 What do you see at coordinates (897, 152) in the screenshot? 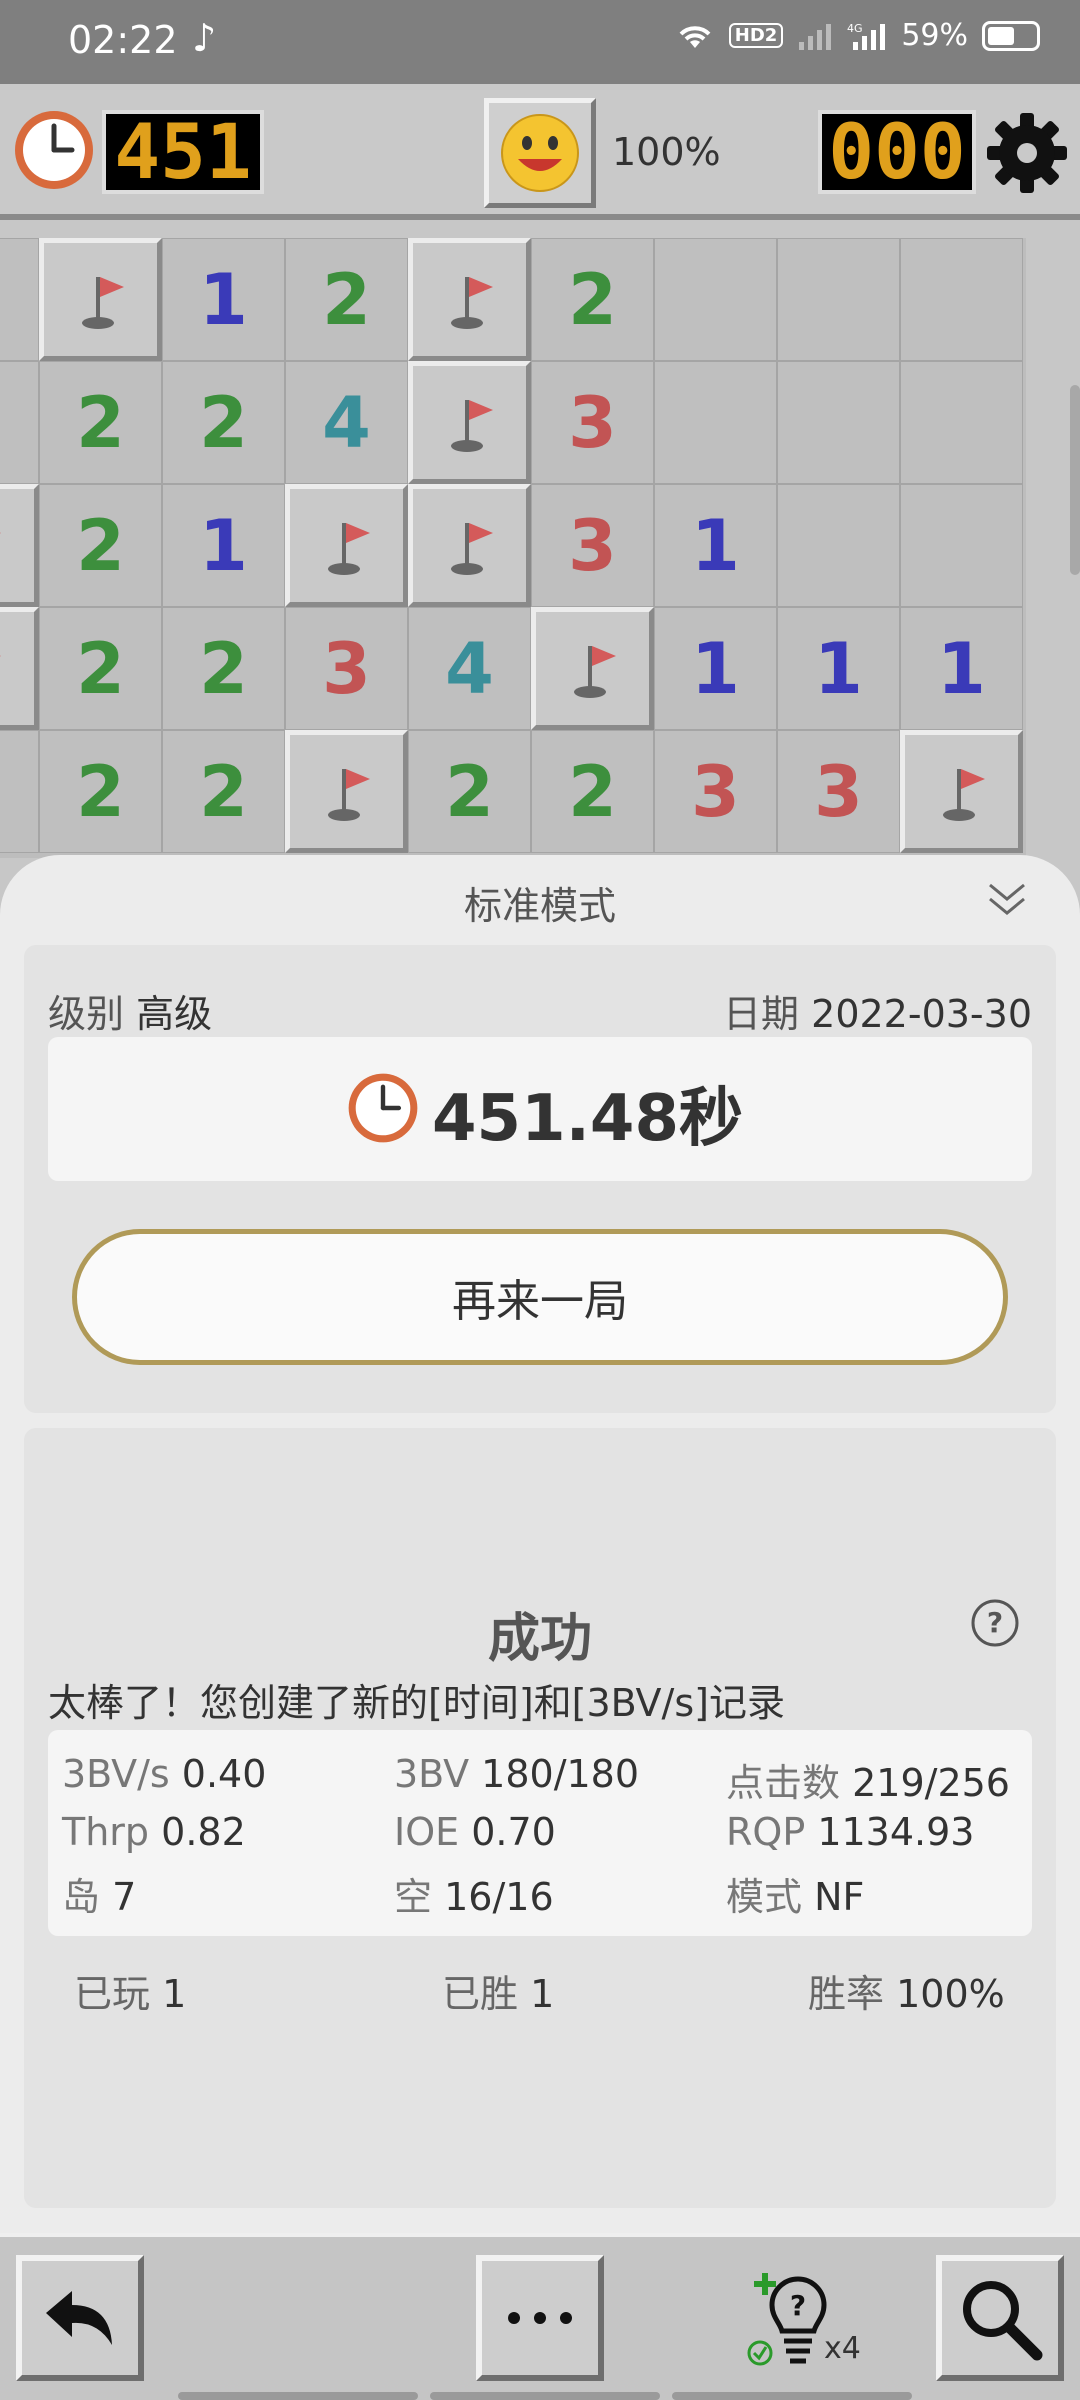
I see `mines-counter: 000` at bounding box center [897, 152].